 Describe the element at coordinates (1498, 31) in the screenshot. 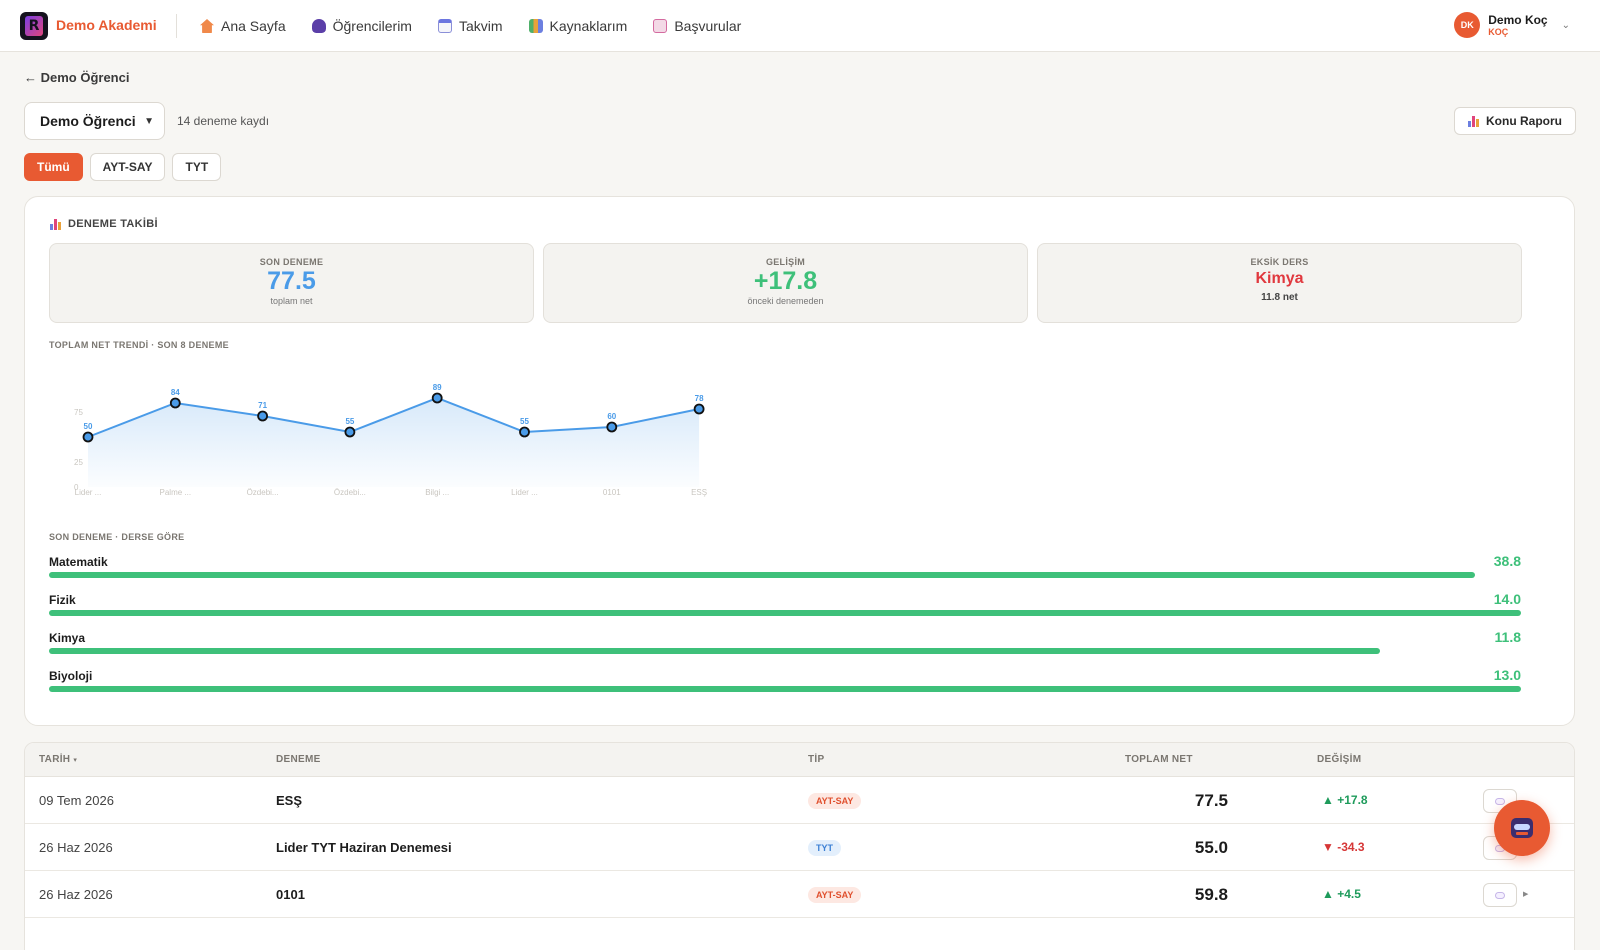

I see `user-role: KOÇ` at that location.